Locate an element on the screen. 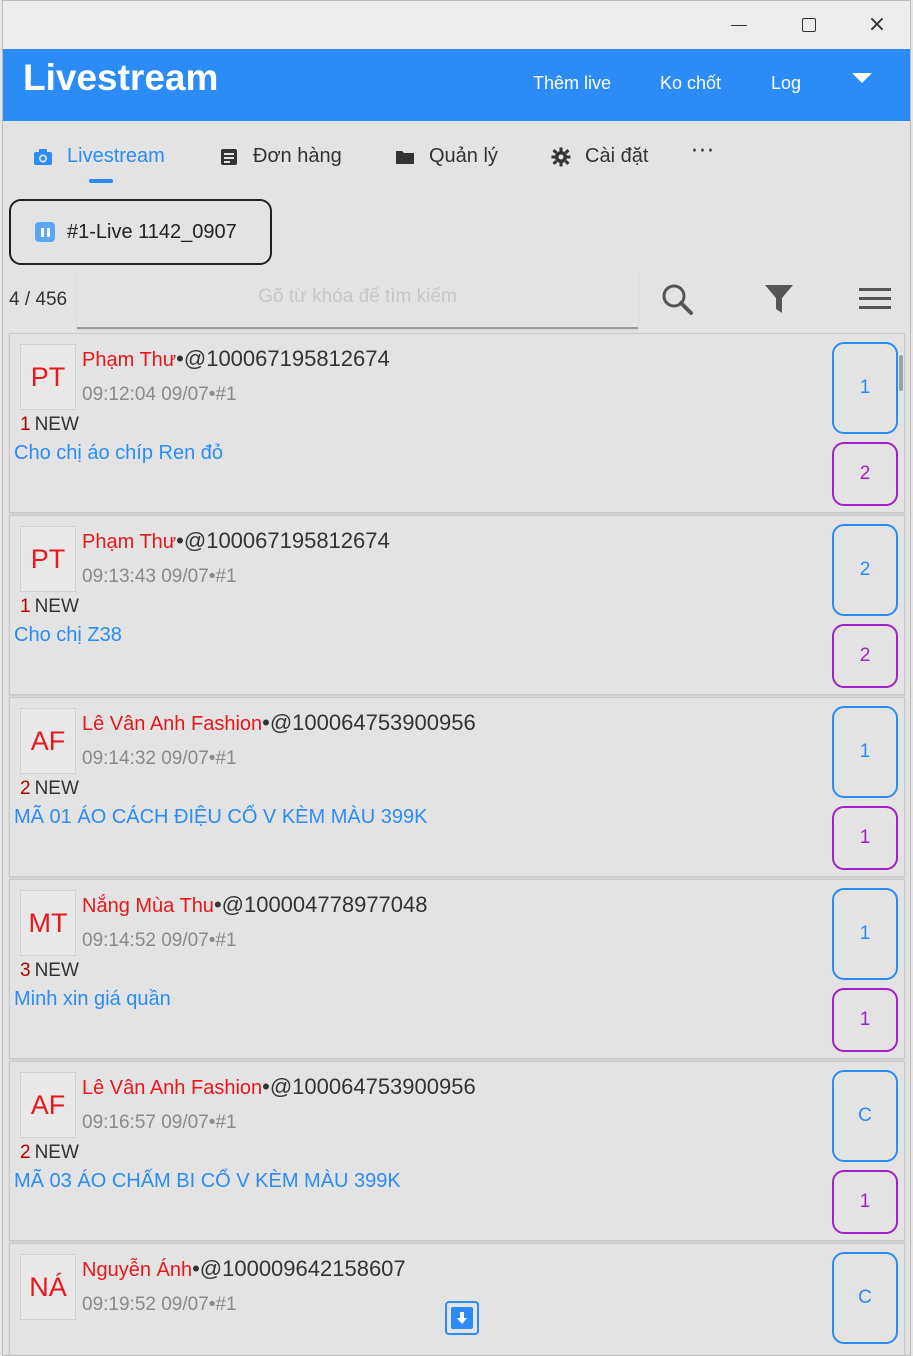 The image size is (913, 1356). comment-text: Minh xin giá quần is located at coordinates (92, 999).